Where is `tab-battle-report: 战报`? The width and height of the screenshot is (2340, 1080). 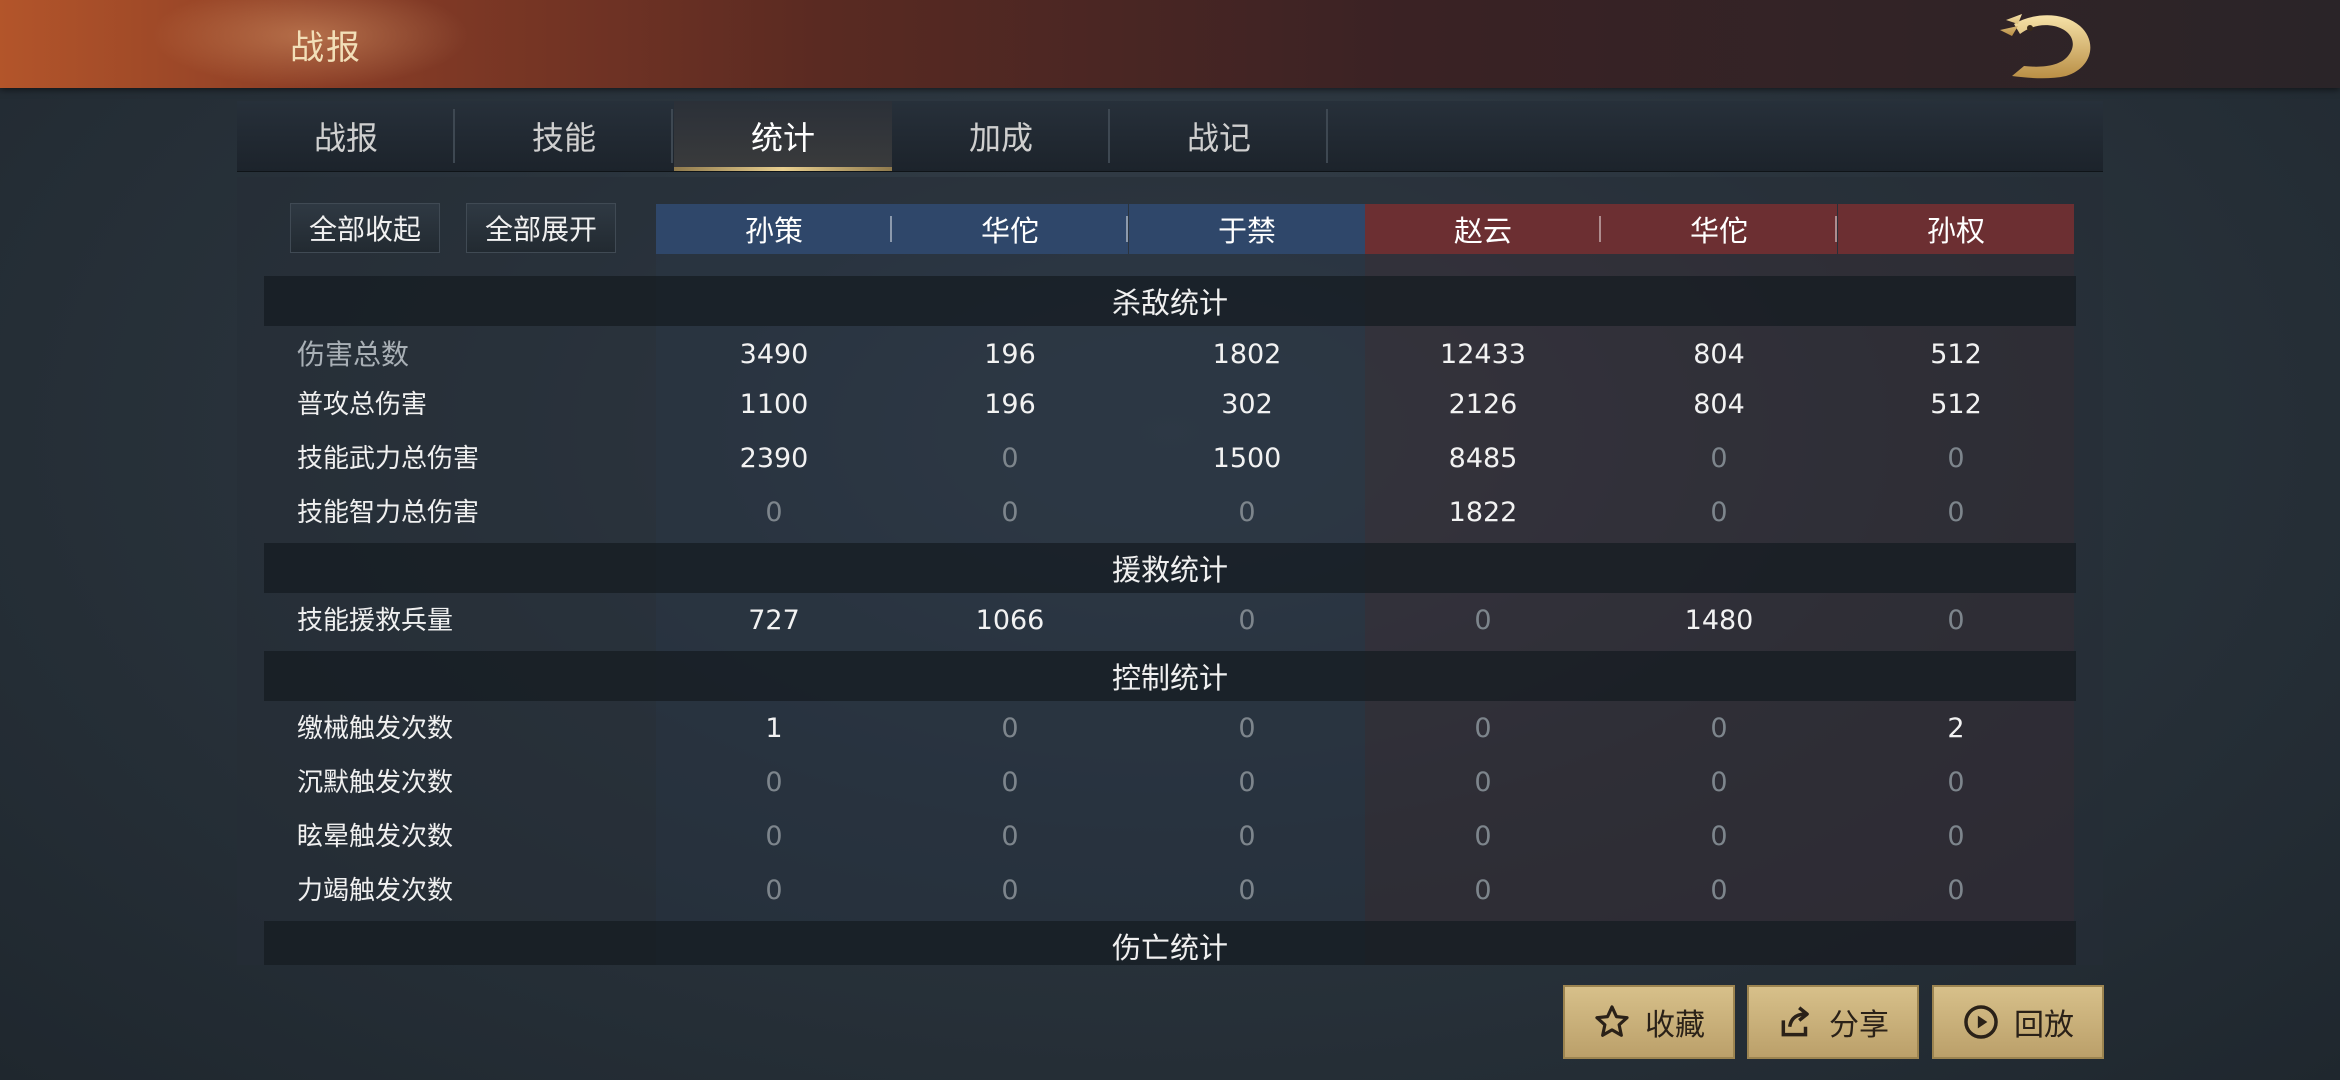 tab-battle-report: 战报 is located at coordinates (346, 136).